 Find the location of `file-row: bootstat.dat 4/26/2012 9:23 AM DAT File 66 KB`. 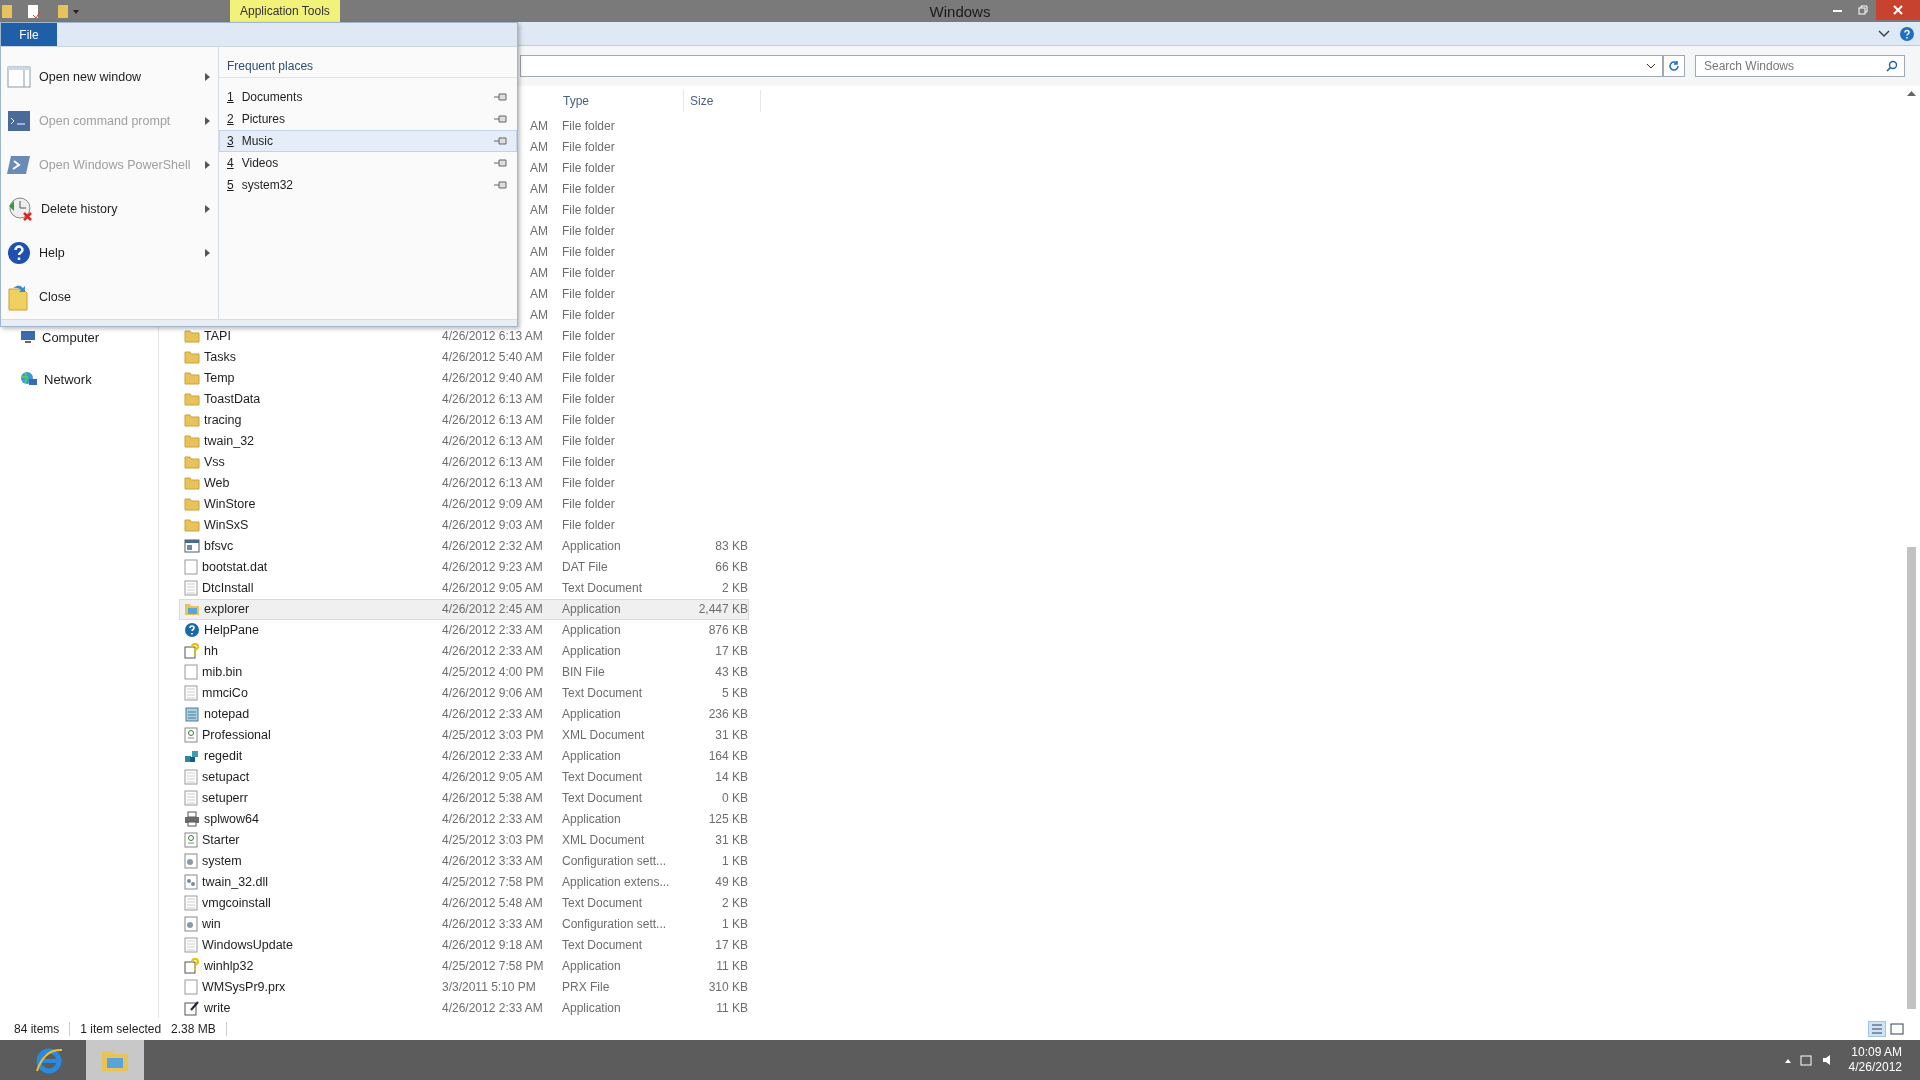

file-row: bootstat.dat 4/26/2012 9:23 AM DAT File 66 KB is located at coordinates (464, 567).